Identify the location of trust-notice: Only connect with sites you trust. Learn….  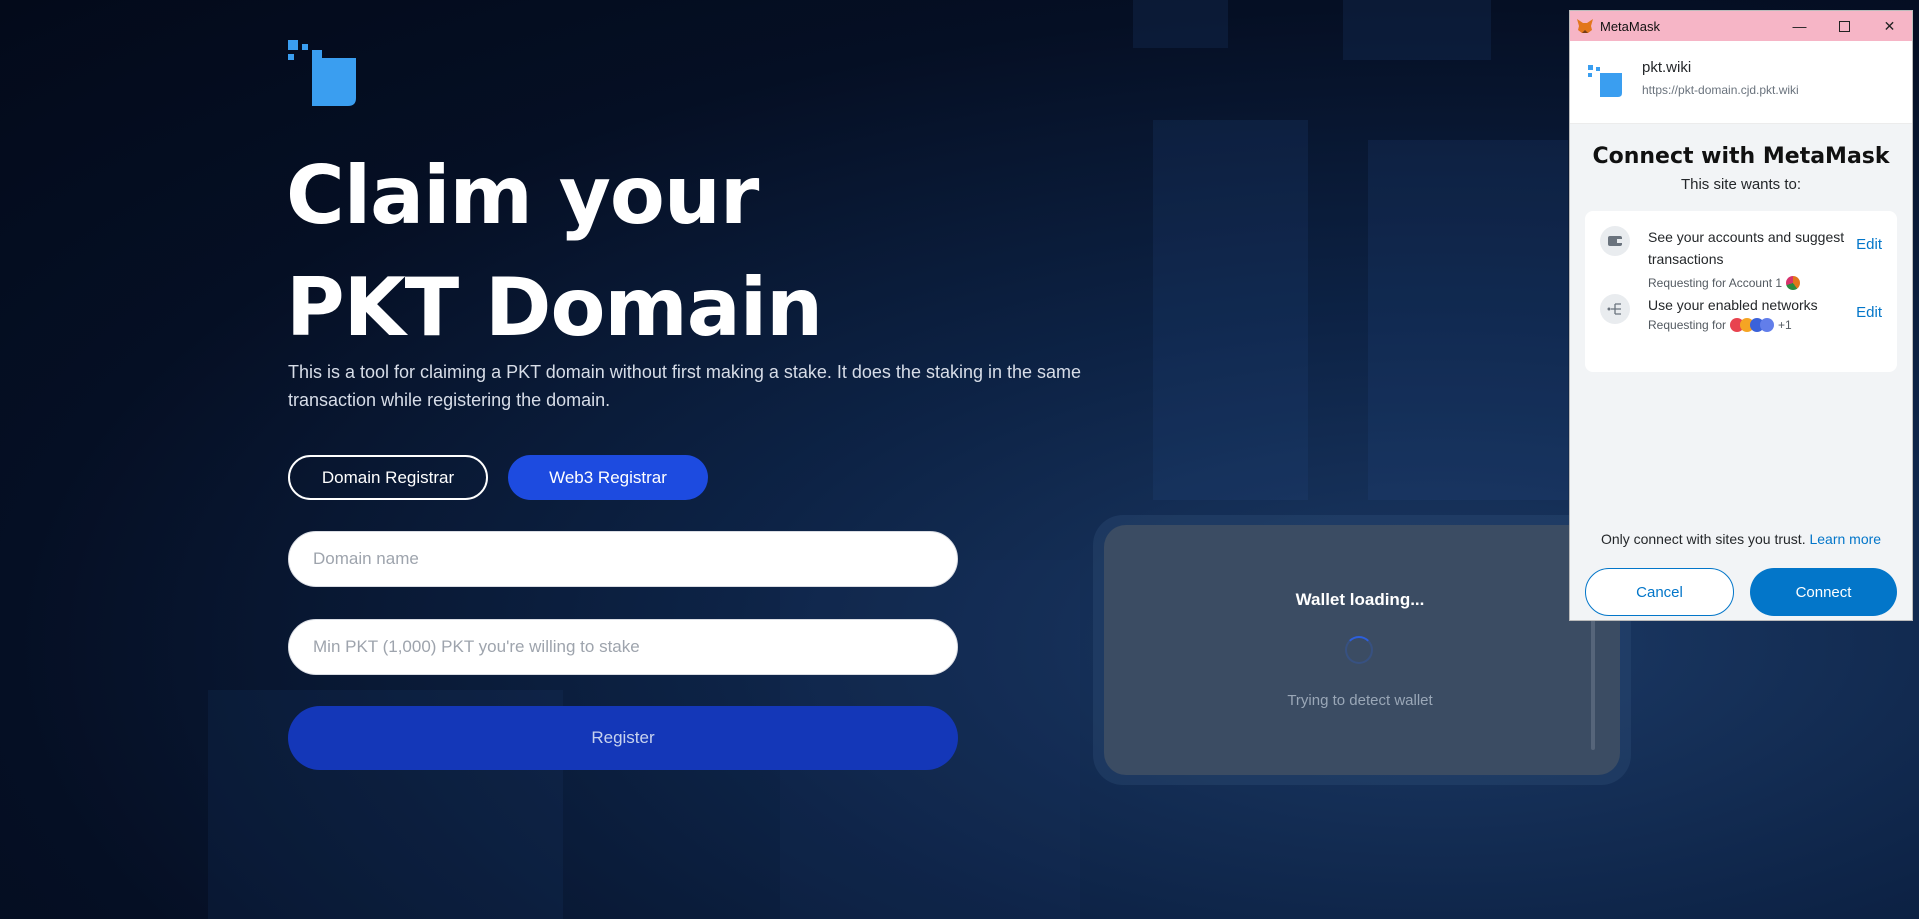
(1741, 539).